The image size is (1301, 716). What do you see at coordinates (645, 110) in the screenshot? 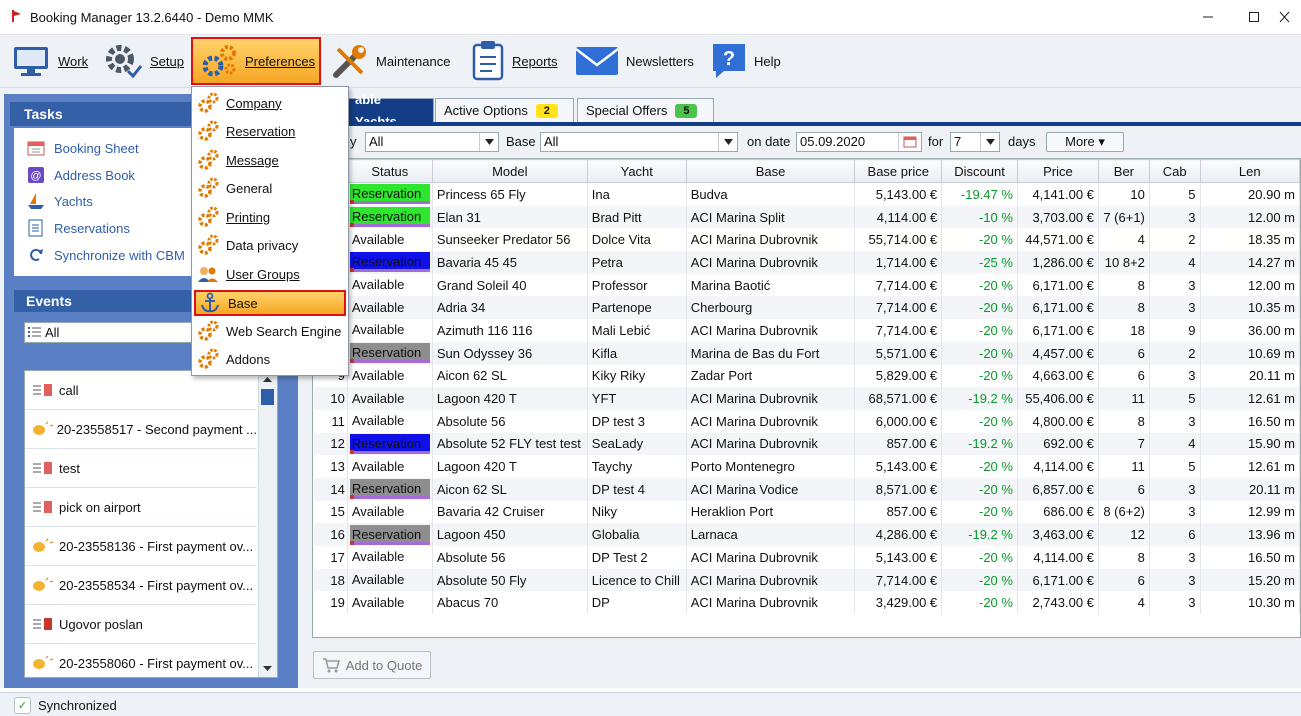
I see `tab-special-offers: Special Offers 5` at bounding box center [645, 110].